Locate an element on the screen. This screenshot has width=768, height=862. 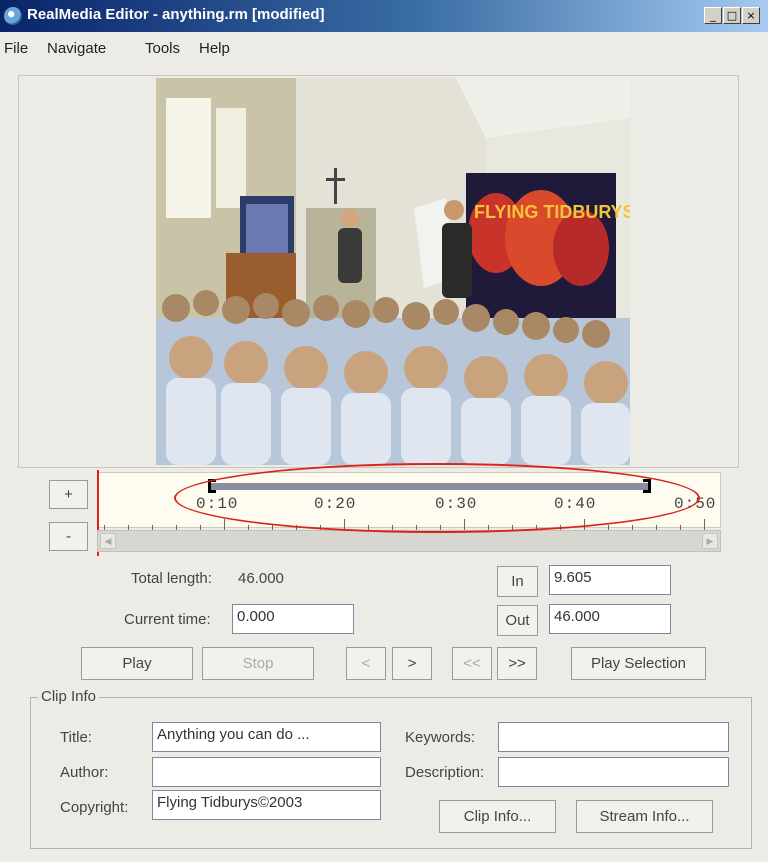
author-field is located at coordinates (266, 772).